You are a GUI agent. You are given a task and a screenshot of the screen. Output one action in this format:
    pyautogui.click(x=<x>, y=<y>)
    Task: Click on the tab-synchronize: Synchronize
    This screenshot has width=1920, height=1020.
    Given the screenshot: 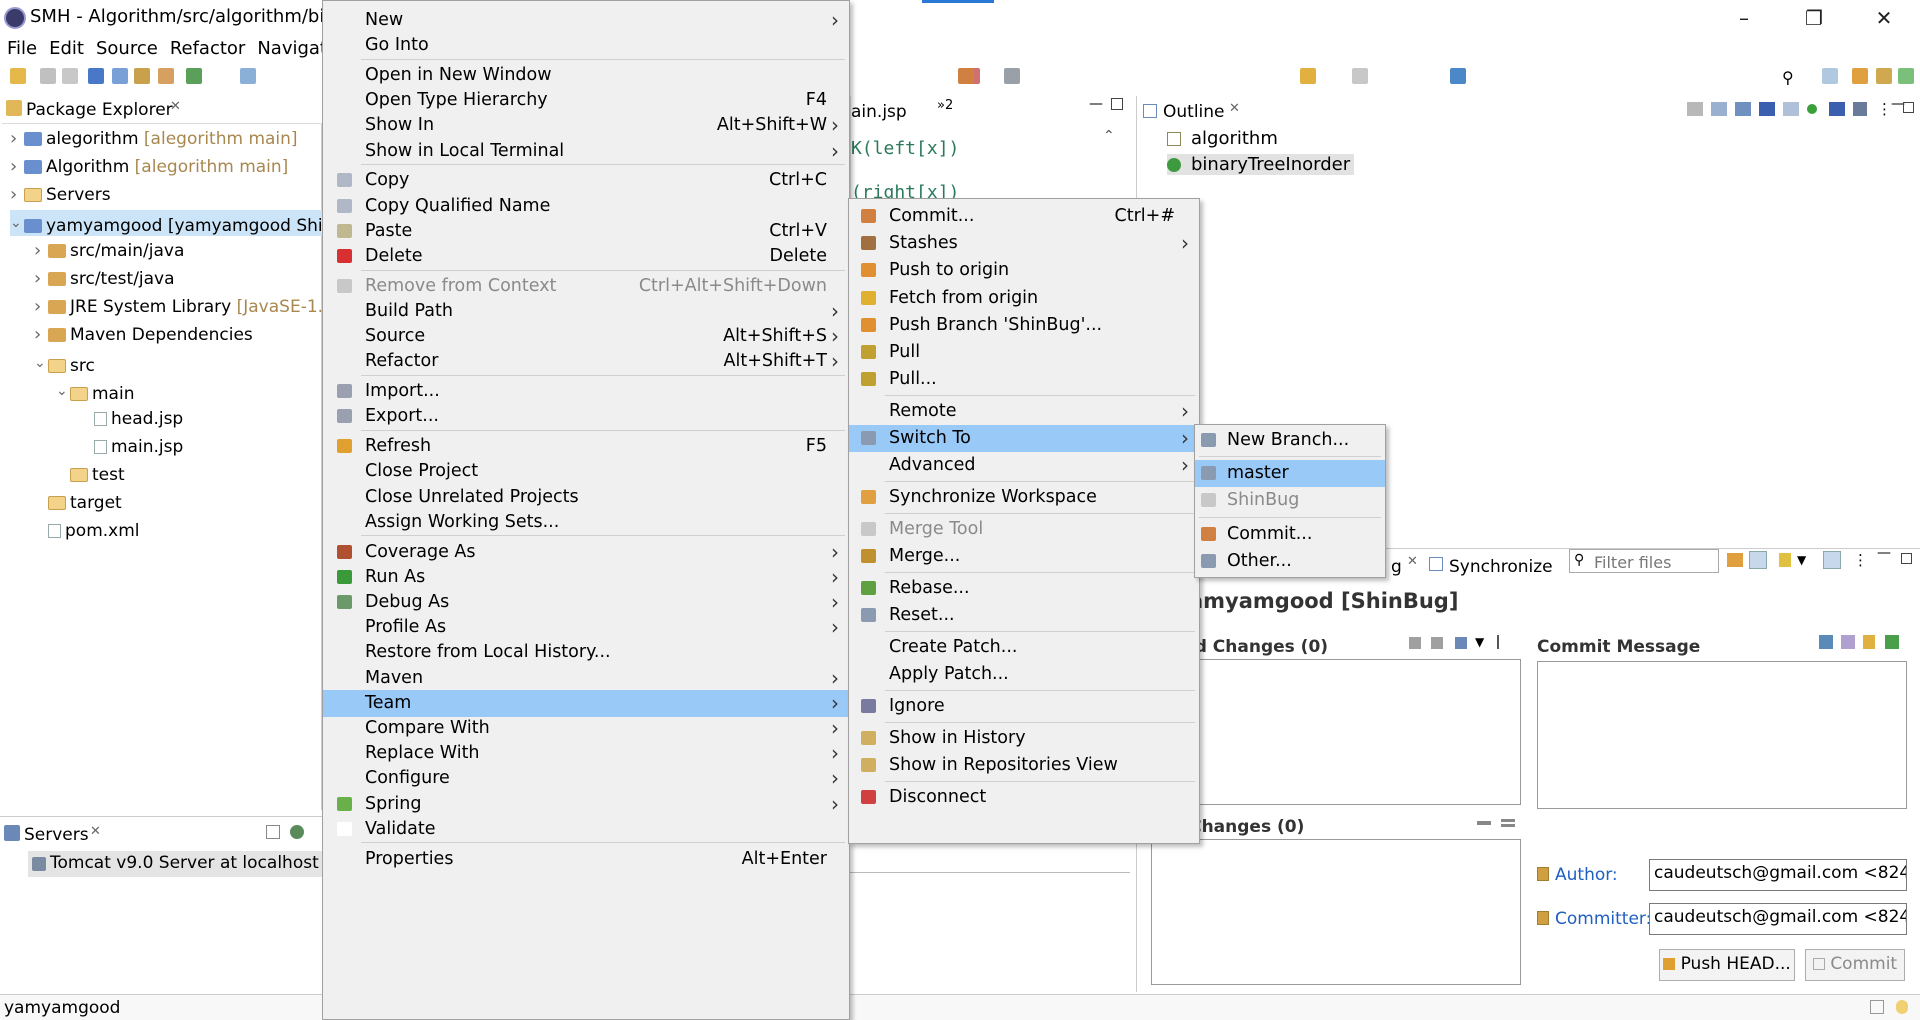 What is the action you would take?
    pyautogui.click(x=1501, y=567)
    